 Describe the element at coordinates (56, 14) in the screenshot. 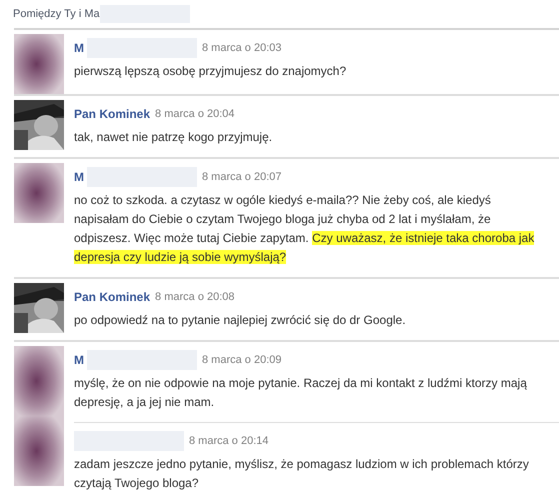

I see `conversation-title: Pomiędzy Ty i Ma` at that location.